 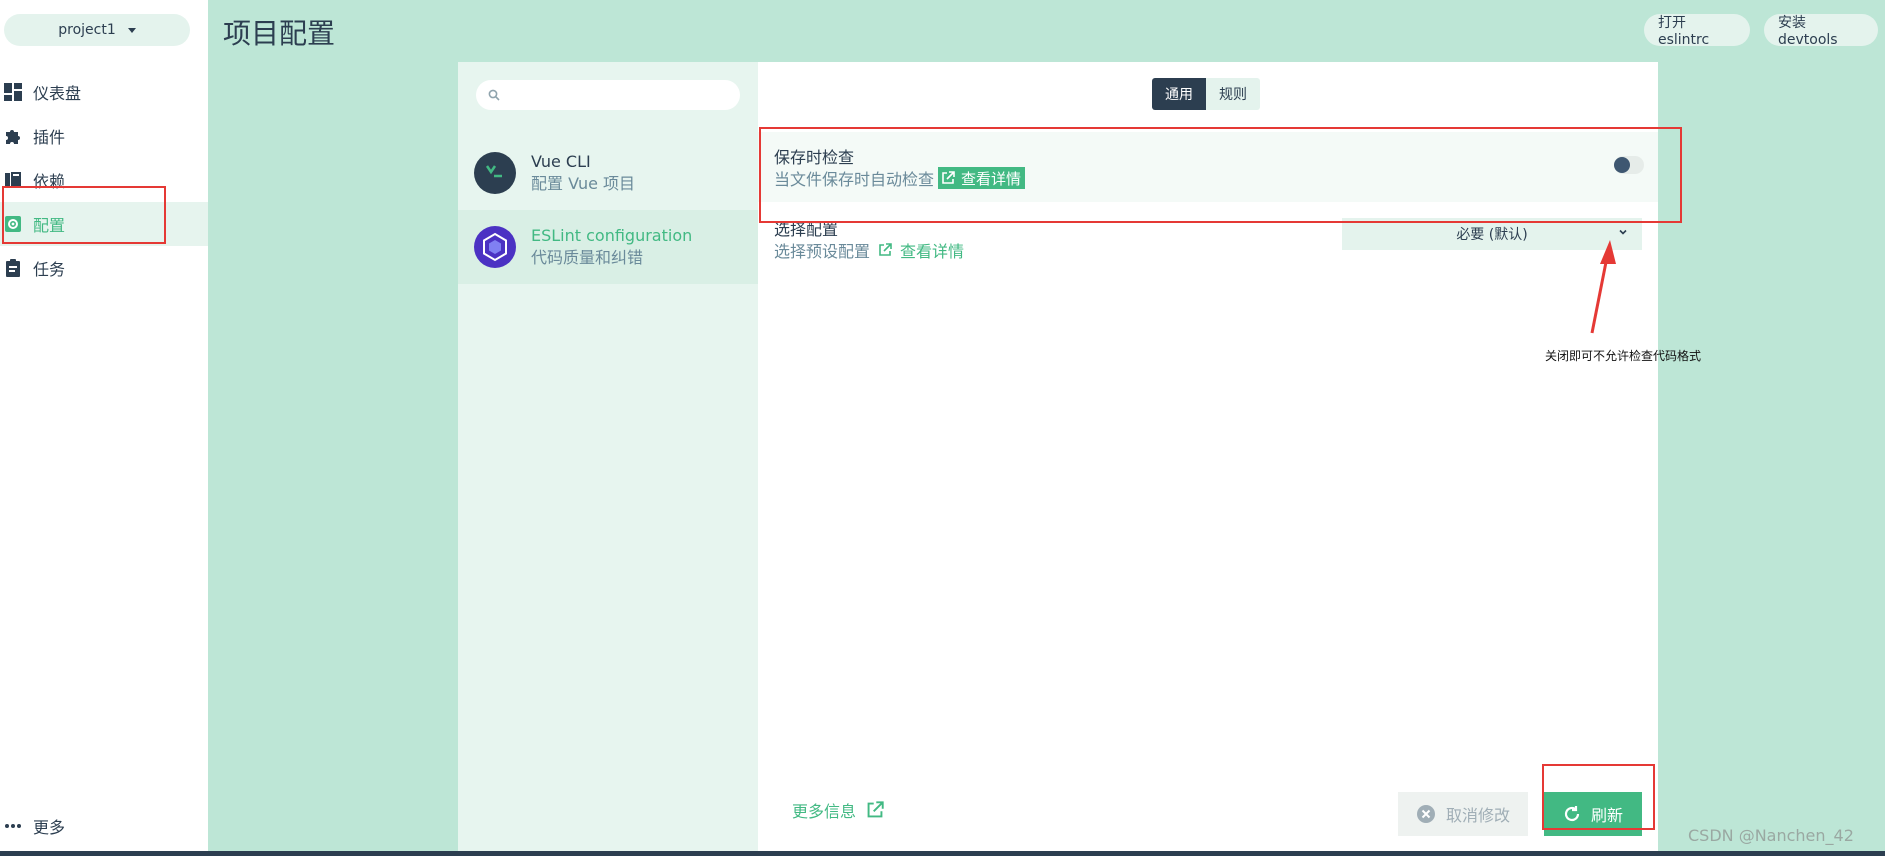 I want to click on puzzle-icon, so click(x=13, y=136).